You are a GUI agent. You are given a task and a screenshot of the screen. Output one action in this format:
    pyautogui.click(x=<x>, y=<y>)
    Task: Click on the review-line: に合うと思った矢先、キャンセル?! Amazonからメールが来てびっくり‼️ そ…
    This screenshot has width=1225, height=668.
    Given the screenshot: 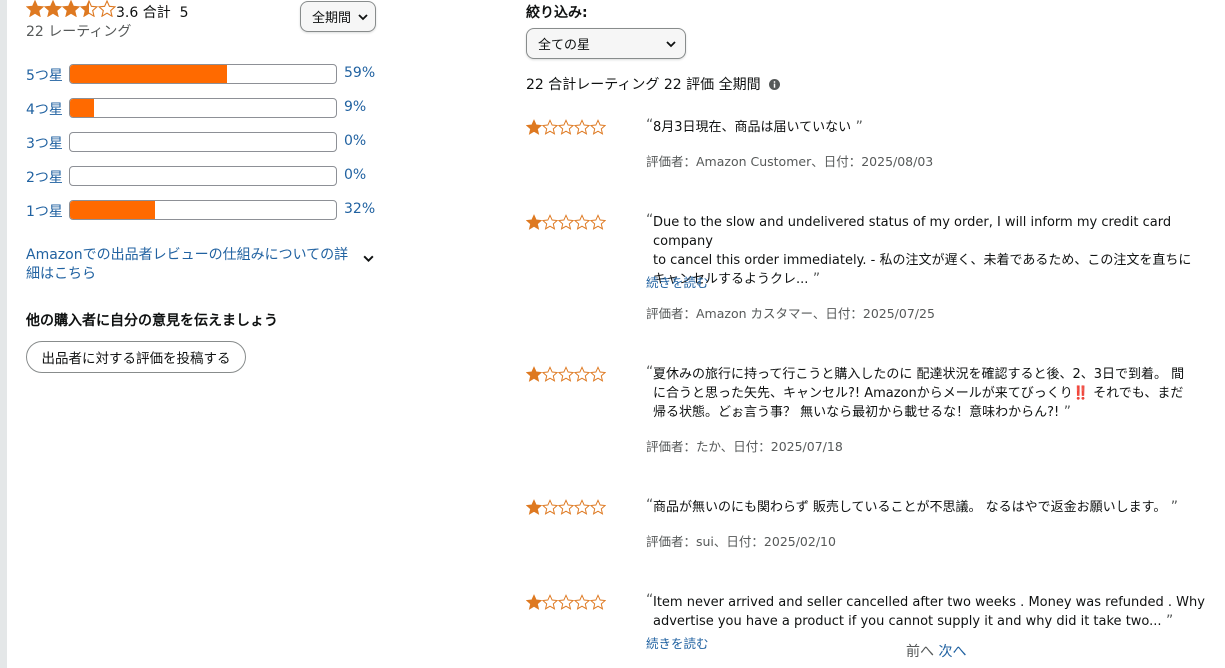 What is the action you would take?
    pyautogui.click(x=918, y=393)
    